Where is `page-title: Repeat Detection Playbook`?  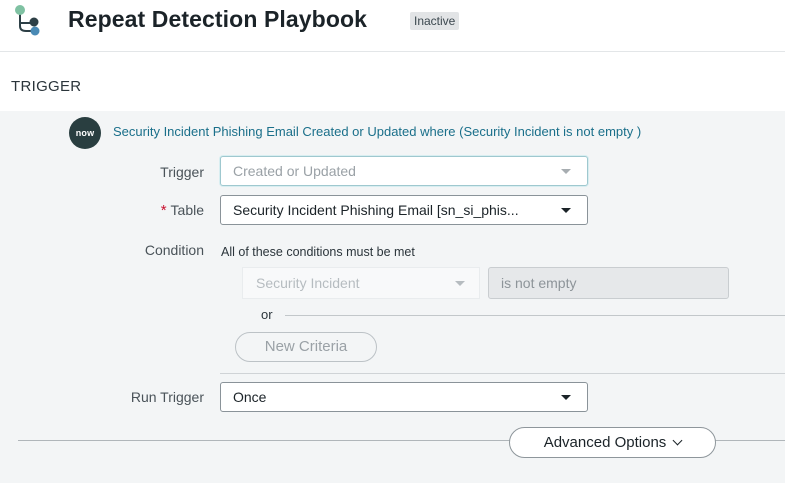 page-title: Repeat Detection Playbook is located at coordinates (218, 19).